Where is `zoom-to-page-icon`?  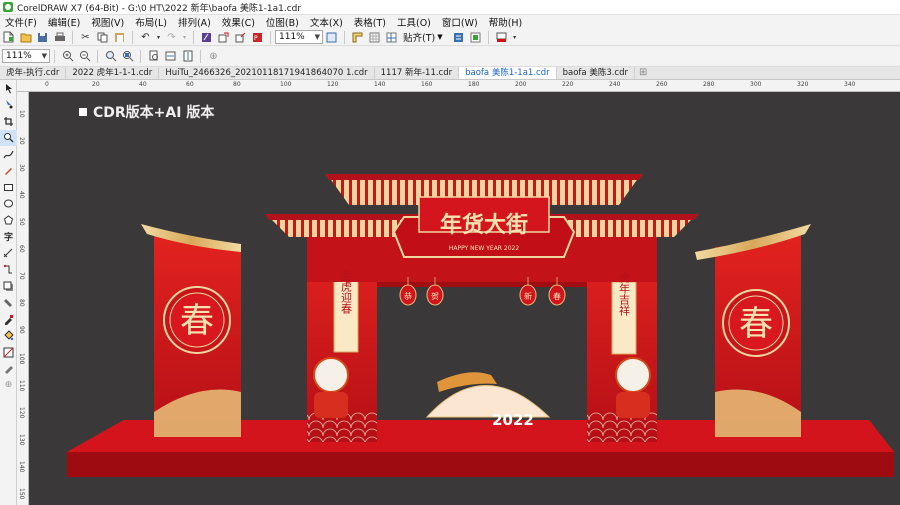
zoom-to-page-icon is located at coordinates (154, 56).